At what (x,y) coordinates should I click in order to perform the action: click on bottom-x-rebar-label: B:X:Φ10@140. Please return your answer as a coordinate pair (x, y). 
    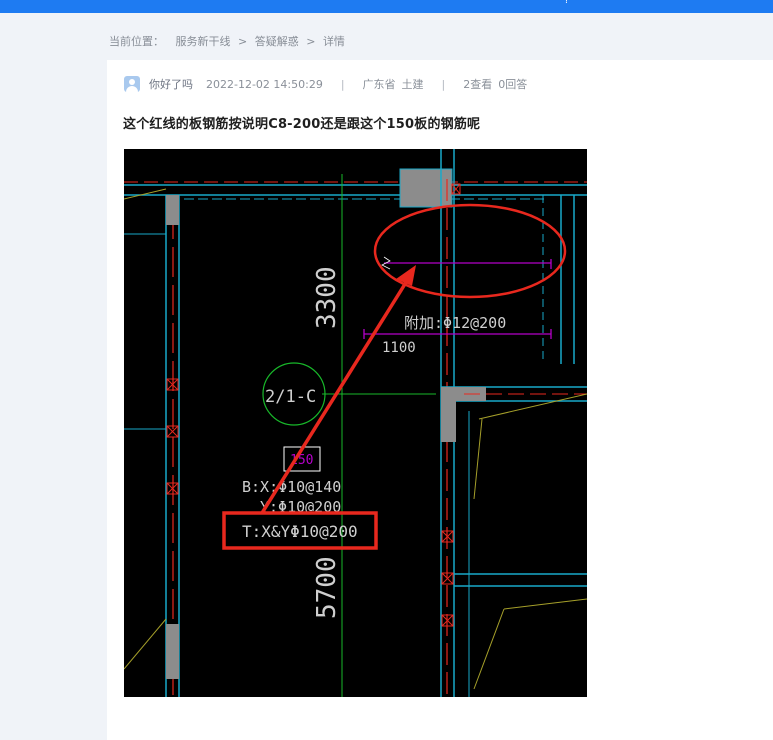
    Looking at the image, I should click on (291, 487).